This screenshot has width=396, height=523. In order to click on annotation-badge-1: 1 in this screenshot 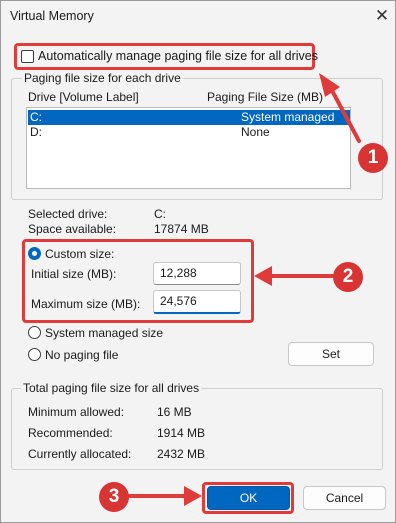, I will do `click(373, 158)`.